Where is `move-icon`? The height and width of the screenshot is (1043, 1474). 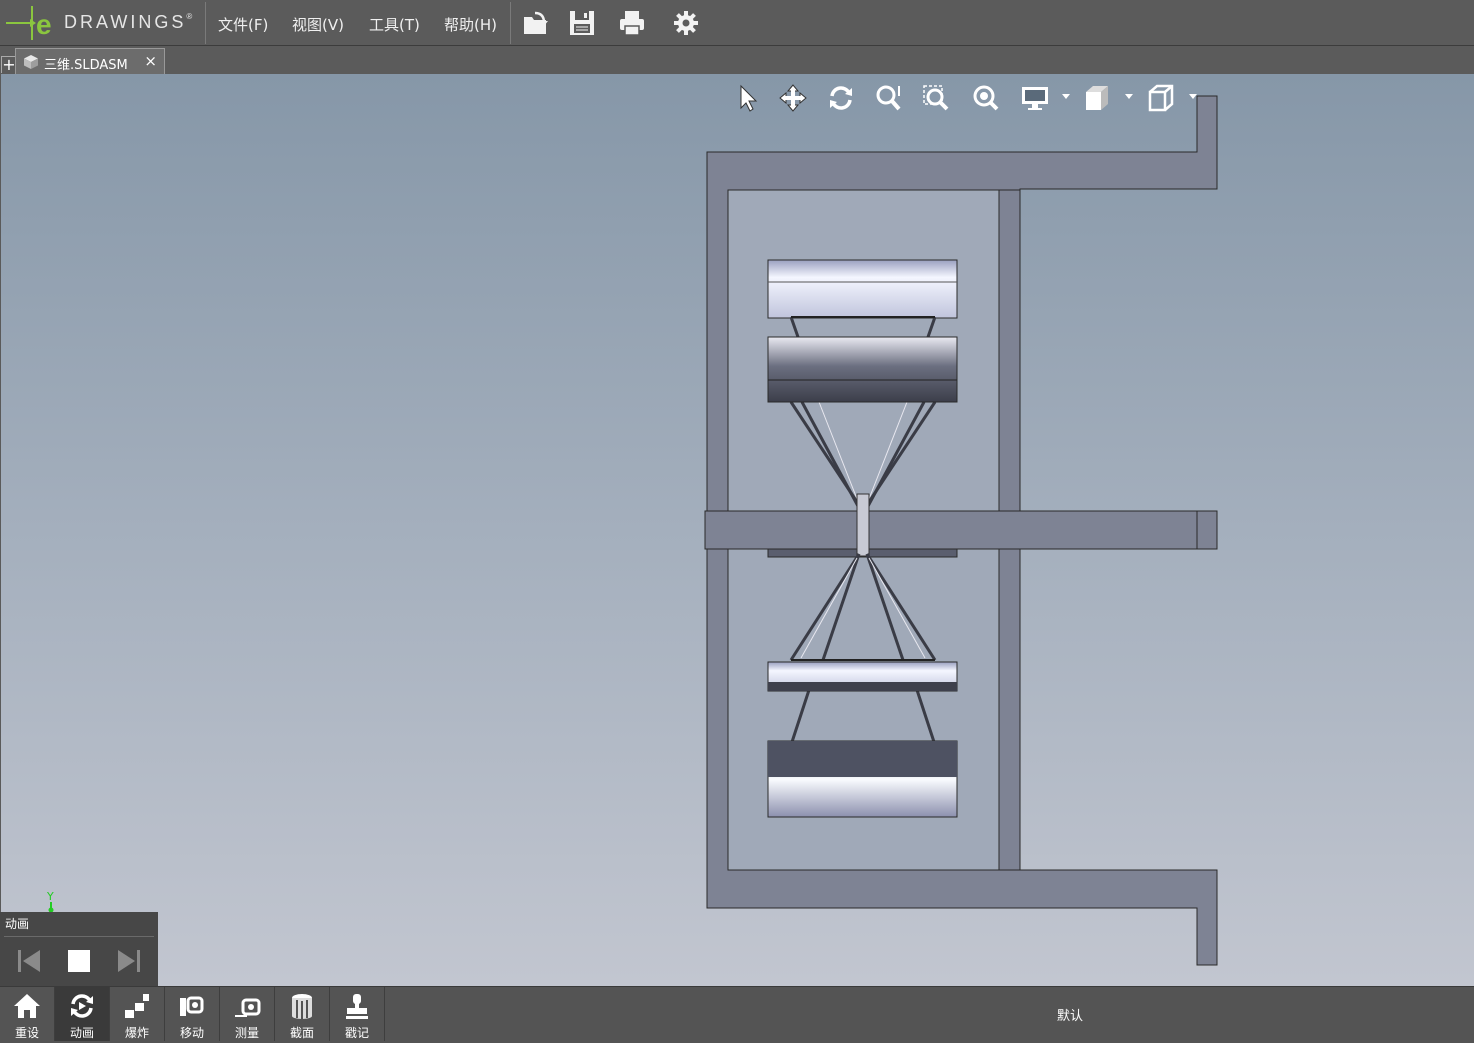 move-icon is located at coordinates (192, 1006).